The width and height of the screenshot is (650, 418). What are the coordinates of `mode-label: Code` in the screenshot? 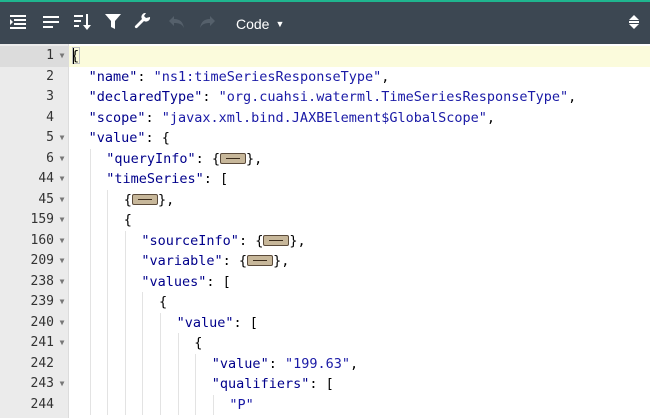 It's located at (253, 24).